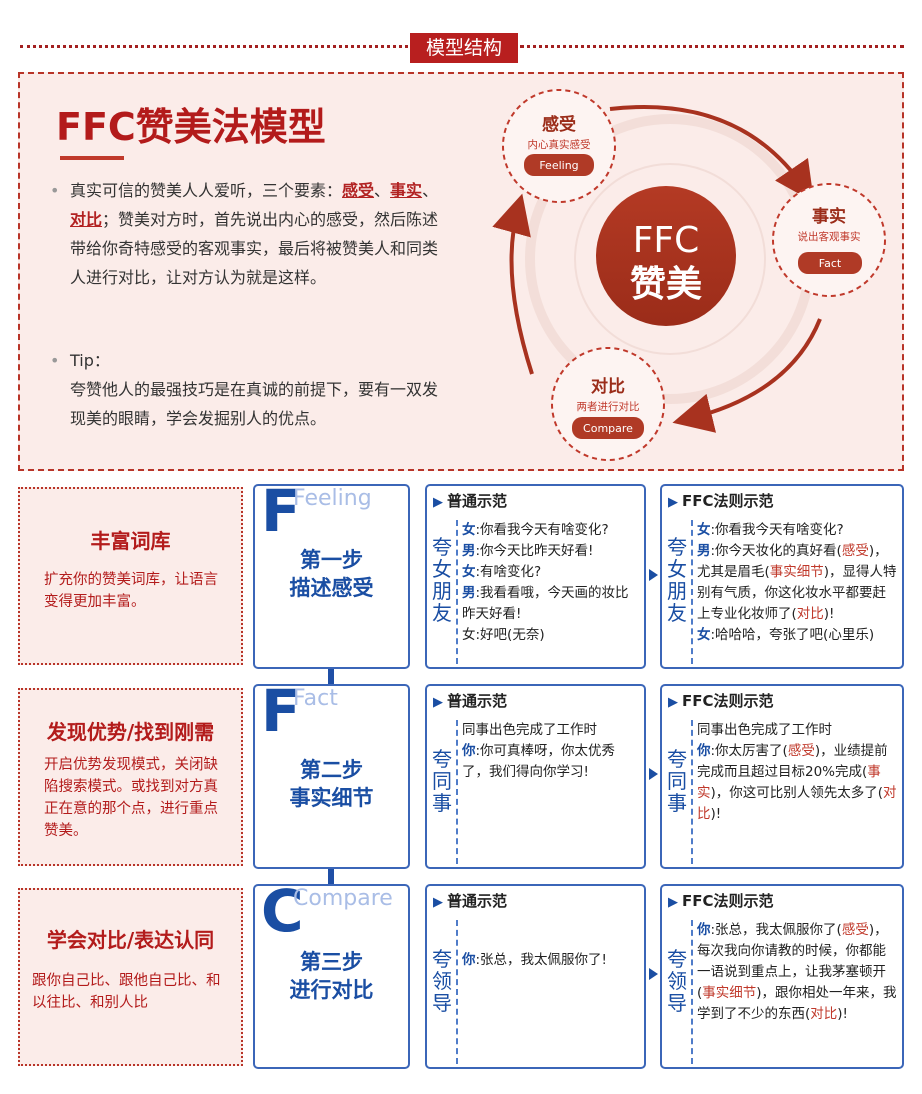  Describe the element at coordinates (131, 798) in the screenshot. I see `tip-box-desc: 开启优势发现模式，关闭缺陷搜索模式。或找到对方真正在意的那个点，进行重点赞美。` at that location.